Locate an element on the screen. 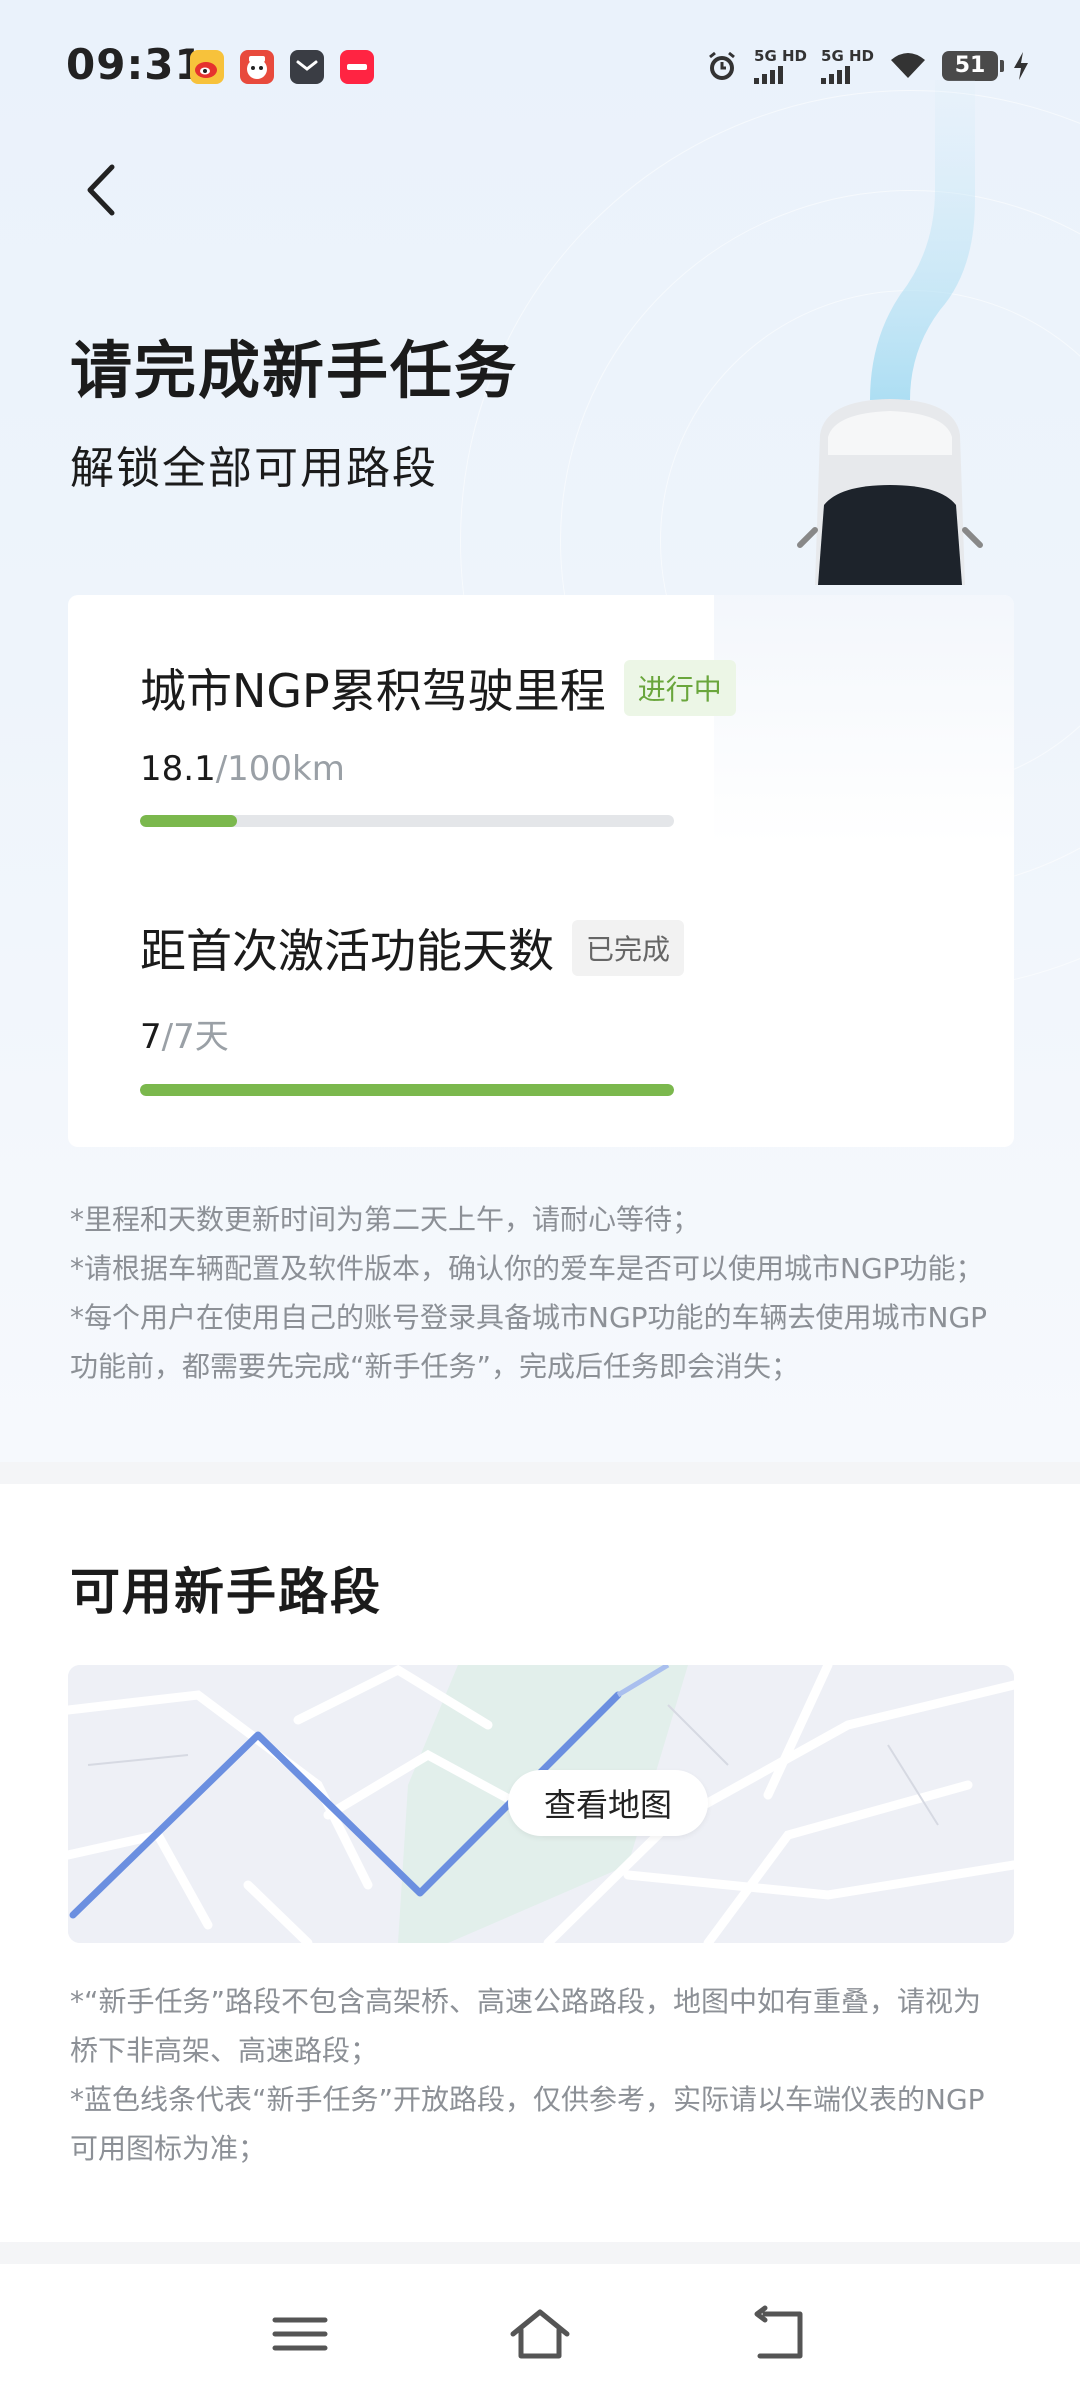 Image resolution: width=1080 pixels, height=2400 pixels. task-progress-text: 7/7天 is located at coordinates (412, 1033).